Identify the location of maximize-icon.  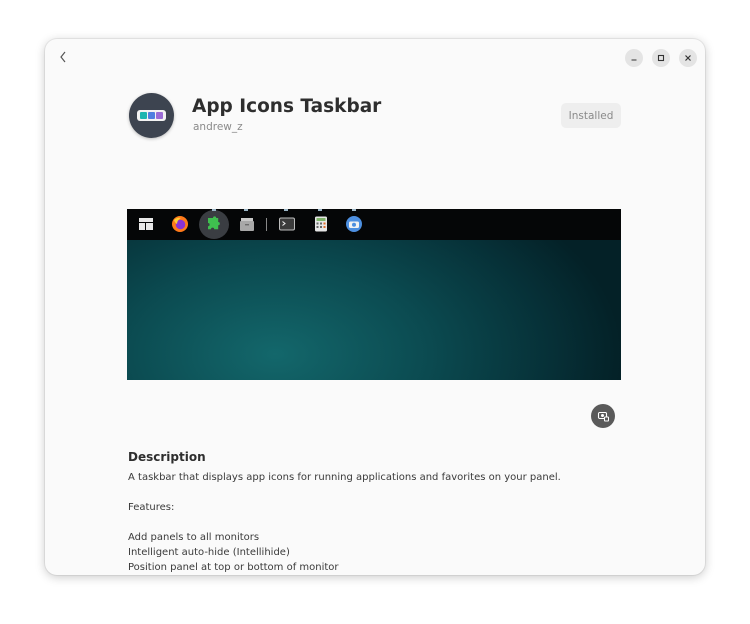
(661, 58).